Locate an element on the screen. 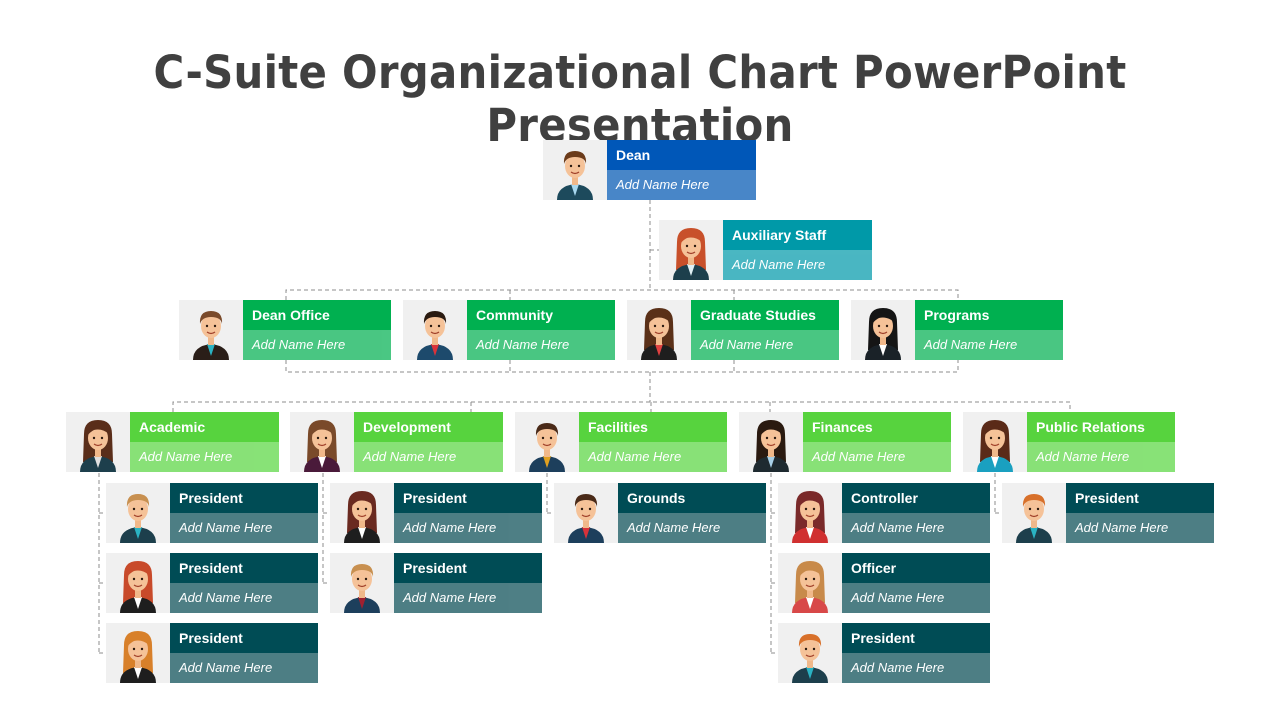 Image resolution: width=1280 pixels, height=720 pixels. role-title: Grounds is located at coordinates (692, 498).